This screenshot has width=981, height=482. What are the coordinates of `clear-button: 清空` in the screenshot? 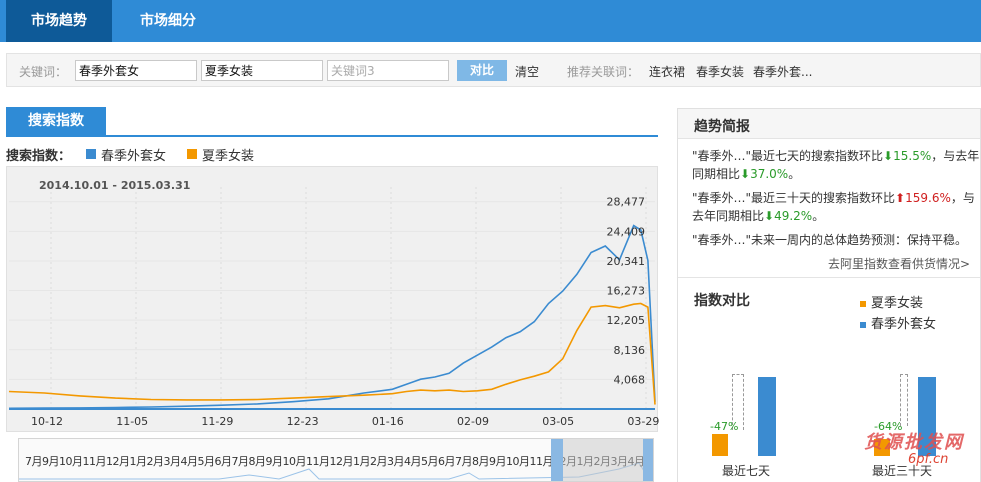 It's located at (527, 71).